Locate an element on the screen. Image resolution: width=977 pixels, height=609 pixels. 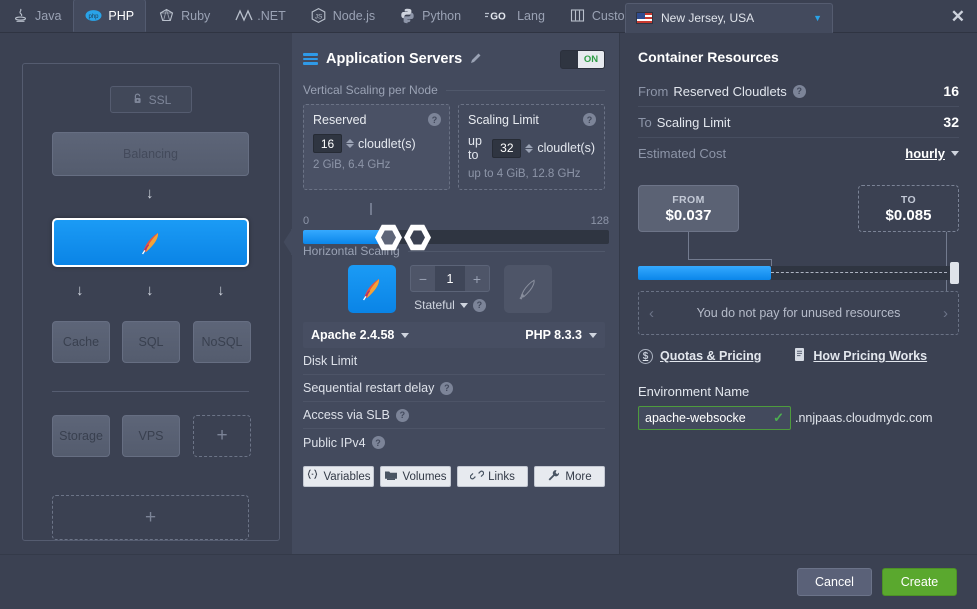
add-stack-icon is located at coordinates (528, 289).